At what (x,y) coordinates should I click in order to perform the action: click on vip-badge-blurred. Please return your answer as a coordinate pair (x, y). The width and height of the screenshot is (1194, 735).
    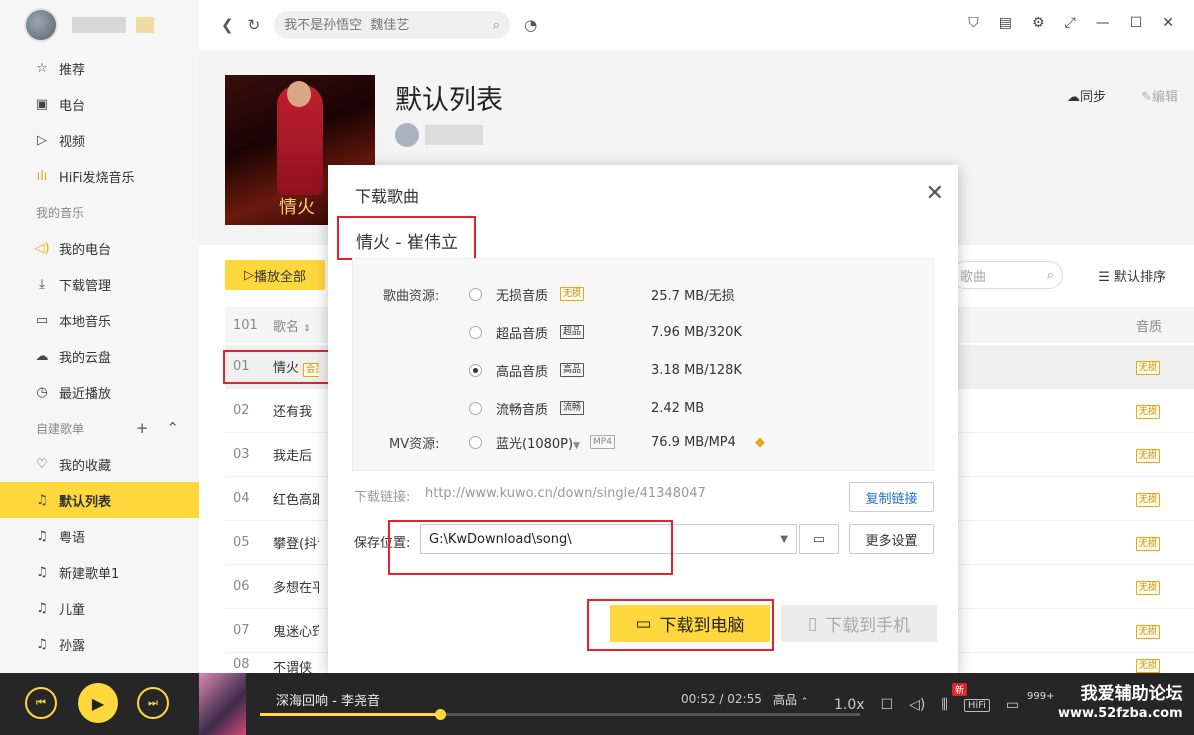
    Looking at the image, I should click on (145, 25).